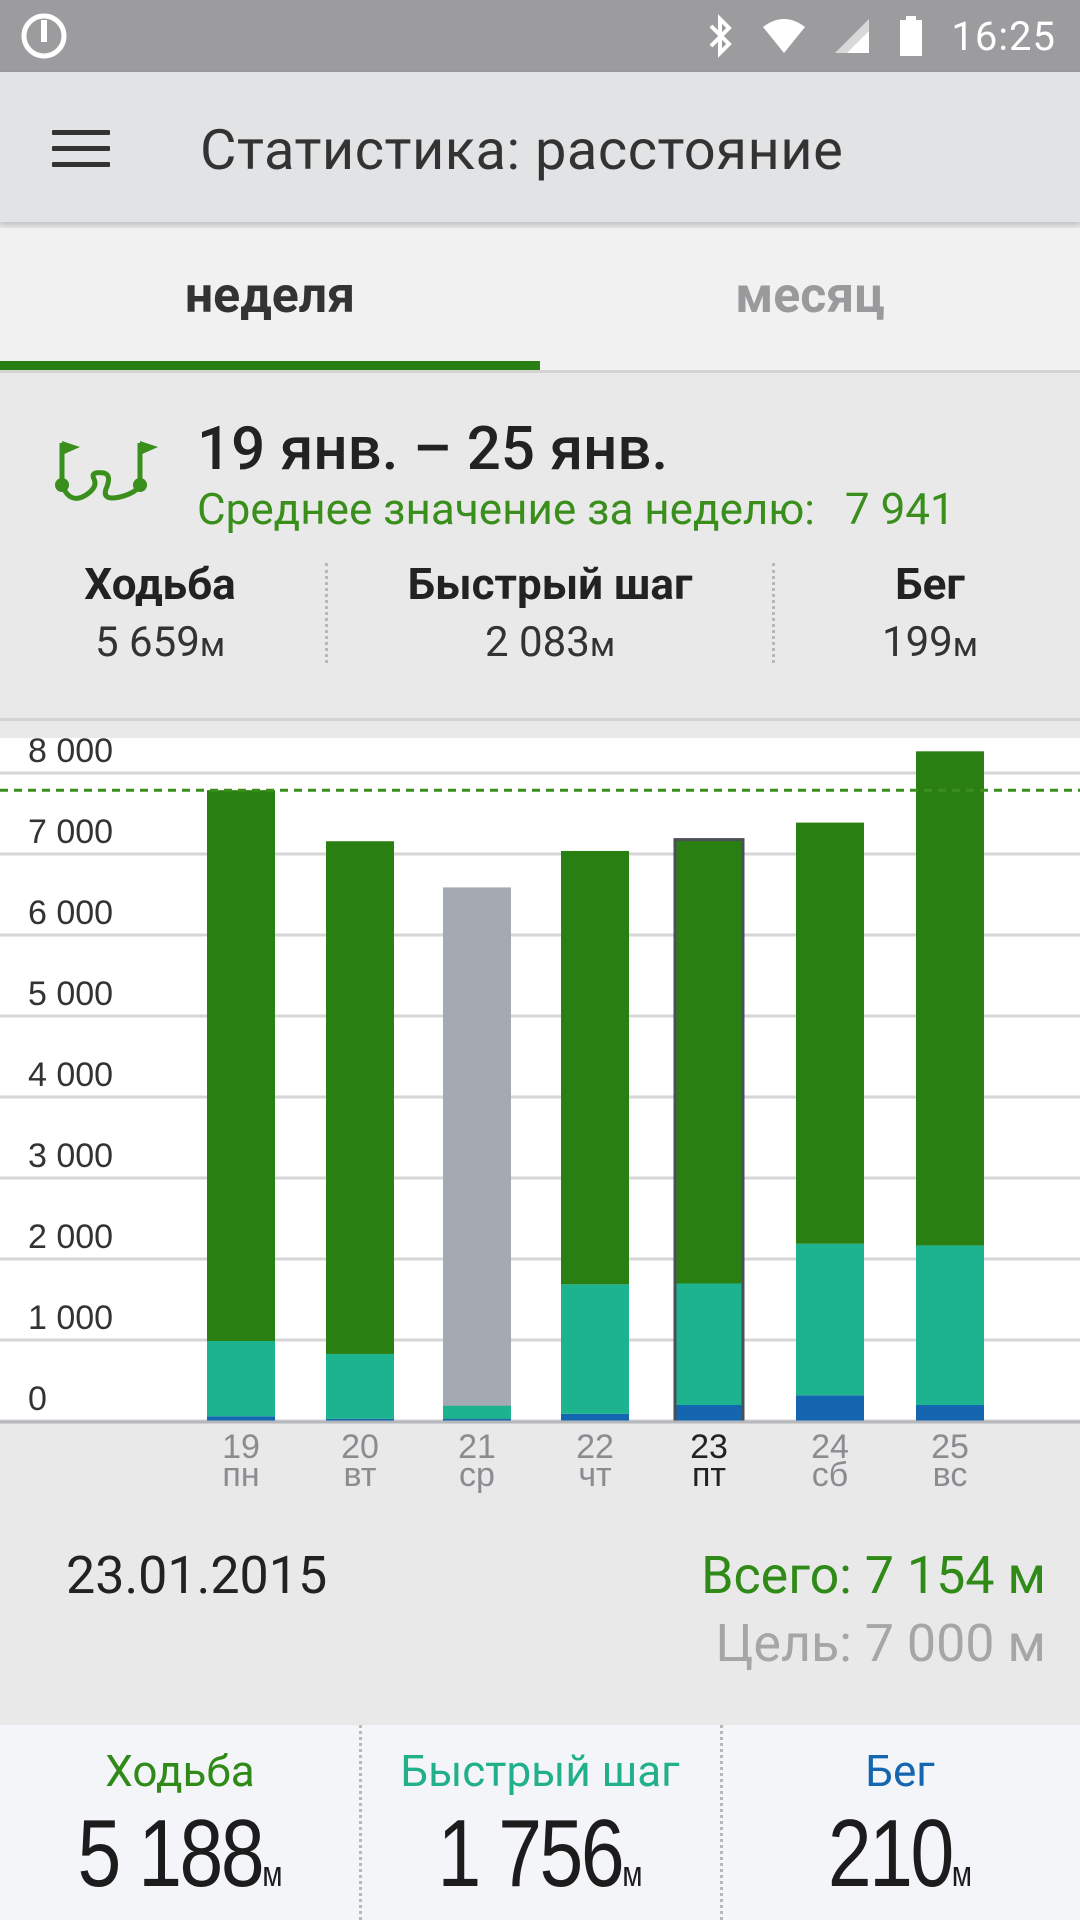 The width and height of the screenshot is (1080, 1920). I want to click on y-tick-label: 8 000, so click(70, 751).